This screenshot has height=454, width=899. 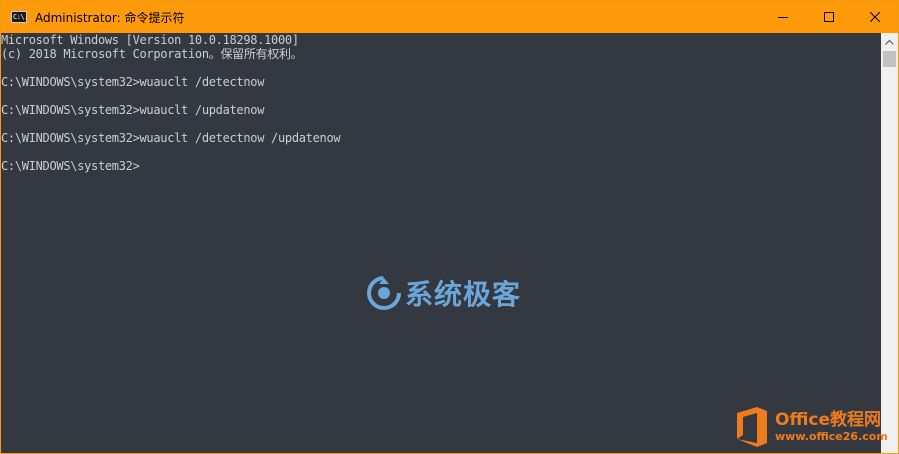 I want to click on watermark-site-name: Office教程网, so click(x=828, y=420).